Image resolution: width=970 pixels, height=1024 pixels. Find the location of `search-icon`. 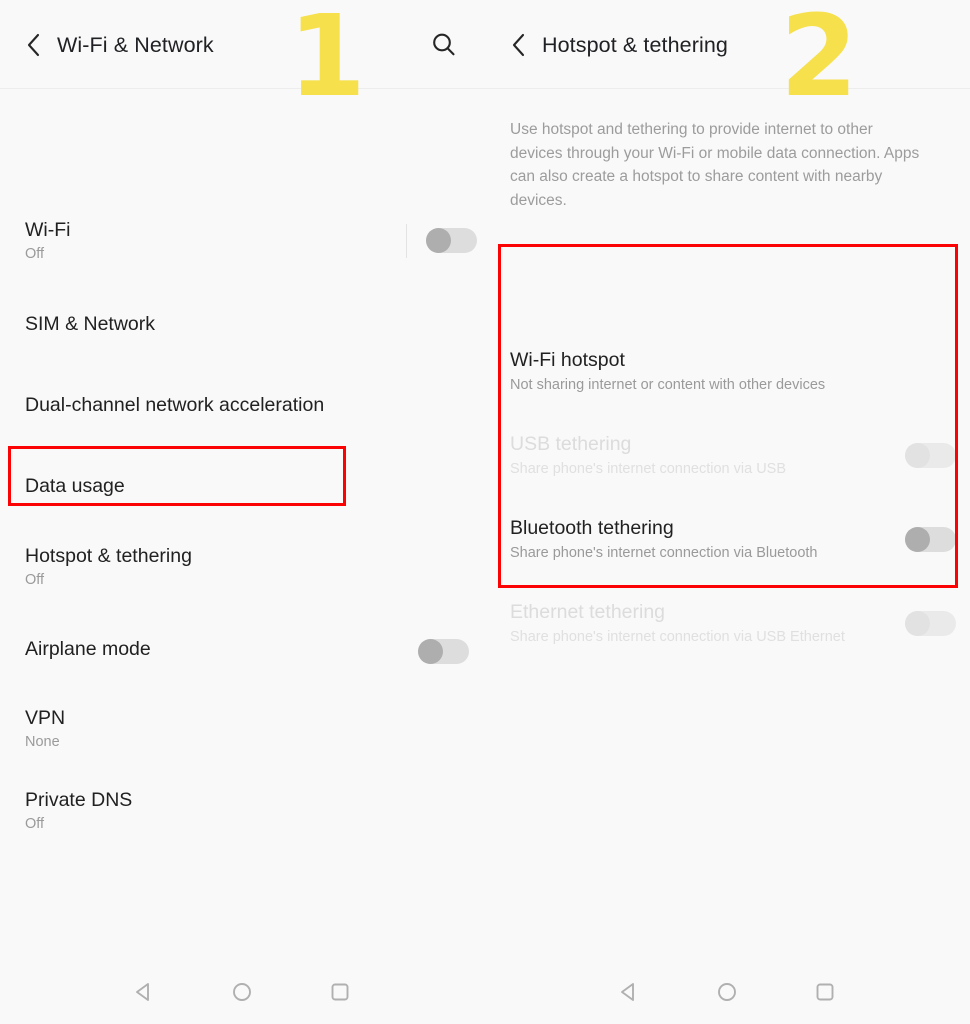

search-icon is located at coordinates (444, 45).